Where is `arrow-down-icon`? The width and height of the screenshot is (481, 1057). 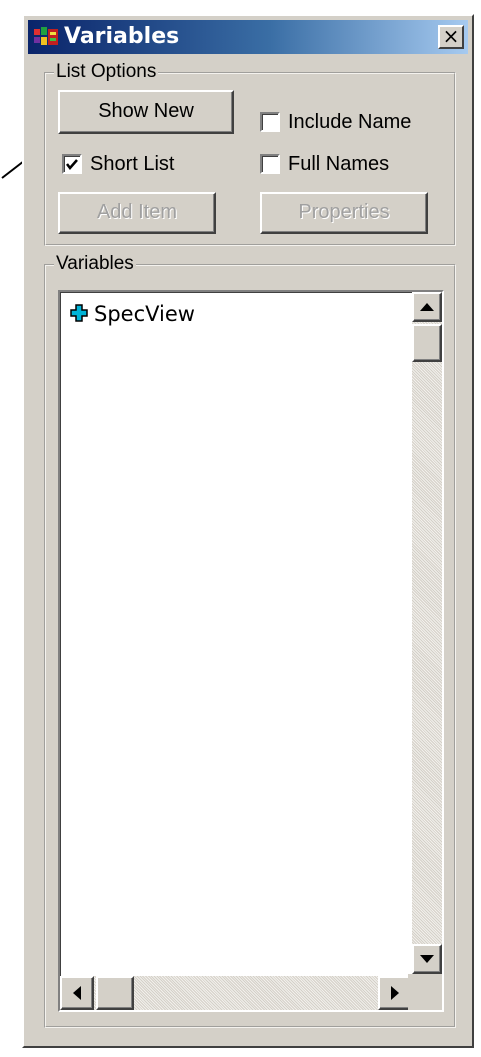 arrow-down-icon is located at coordinates (427, 959).